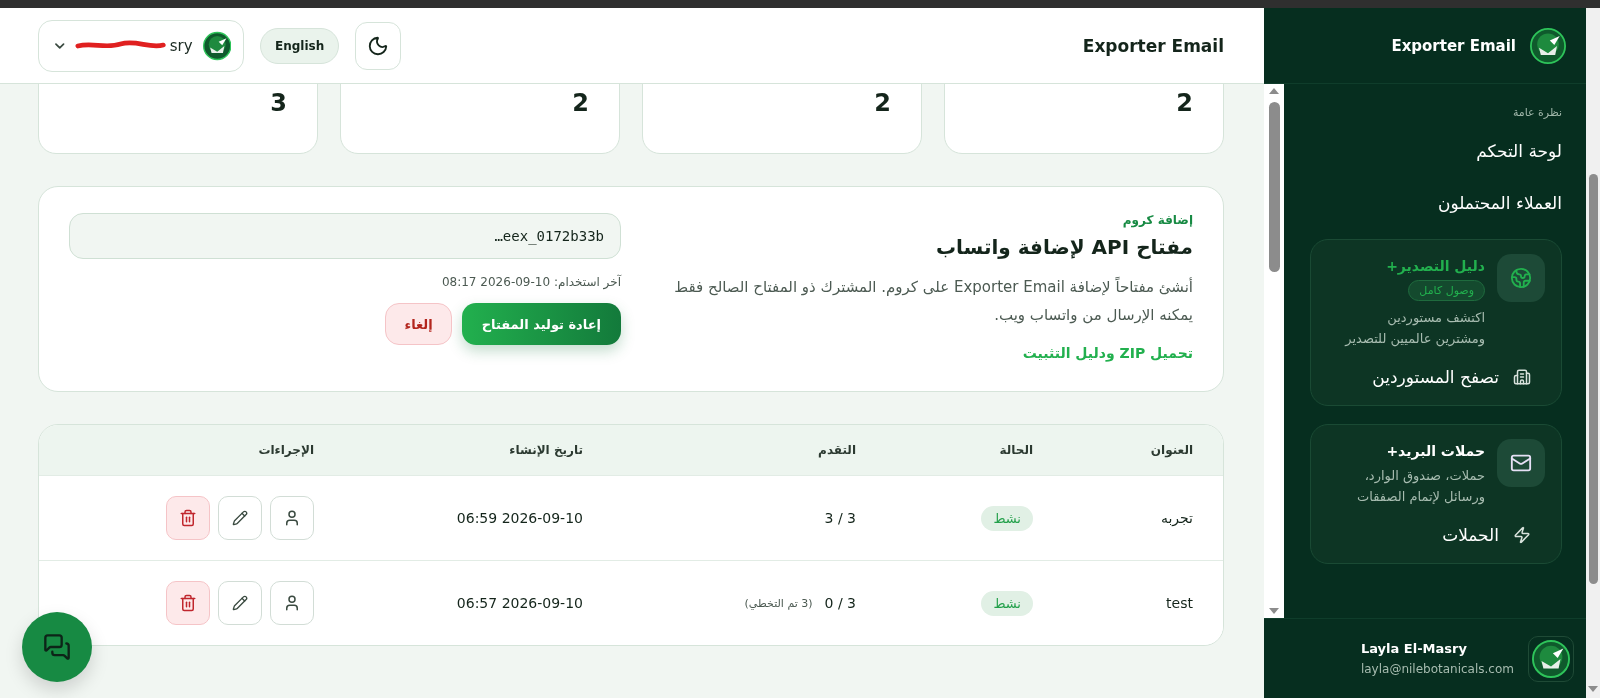 The image size is (1600, 698). I want to click on progress-note: (3 تم التخطي), so click(778, 603).